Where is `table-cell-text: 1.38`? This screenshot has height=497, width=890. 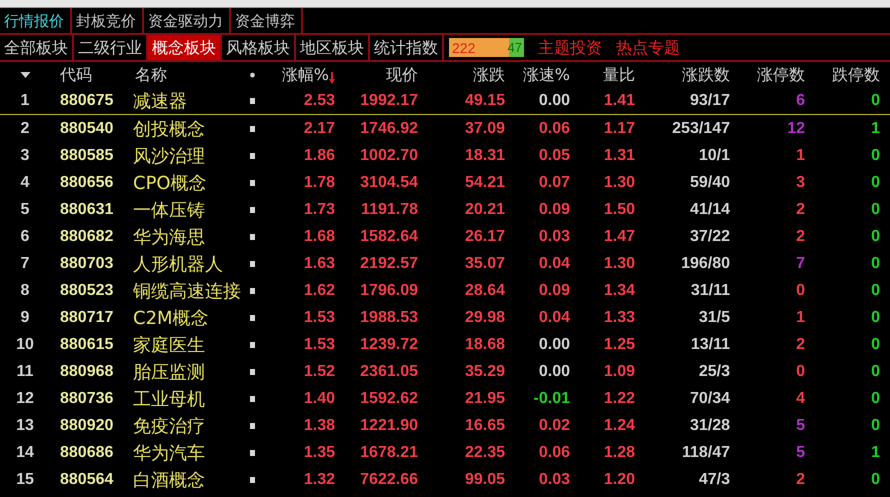
table-cell-text: 1.38 is located at coordinates (318, 425).